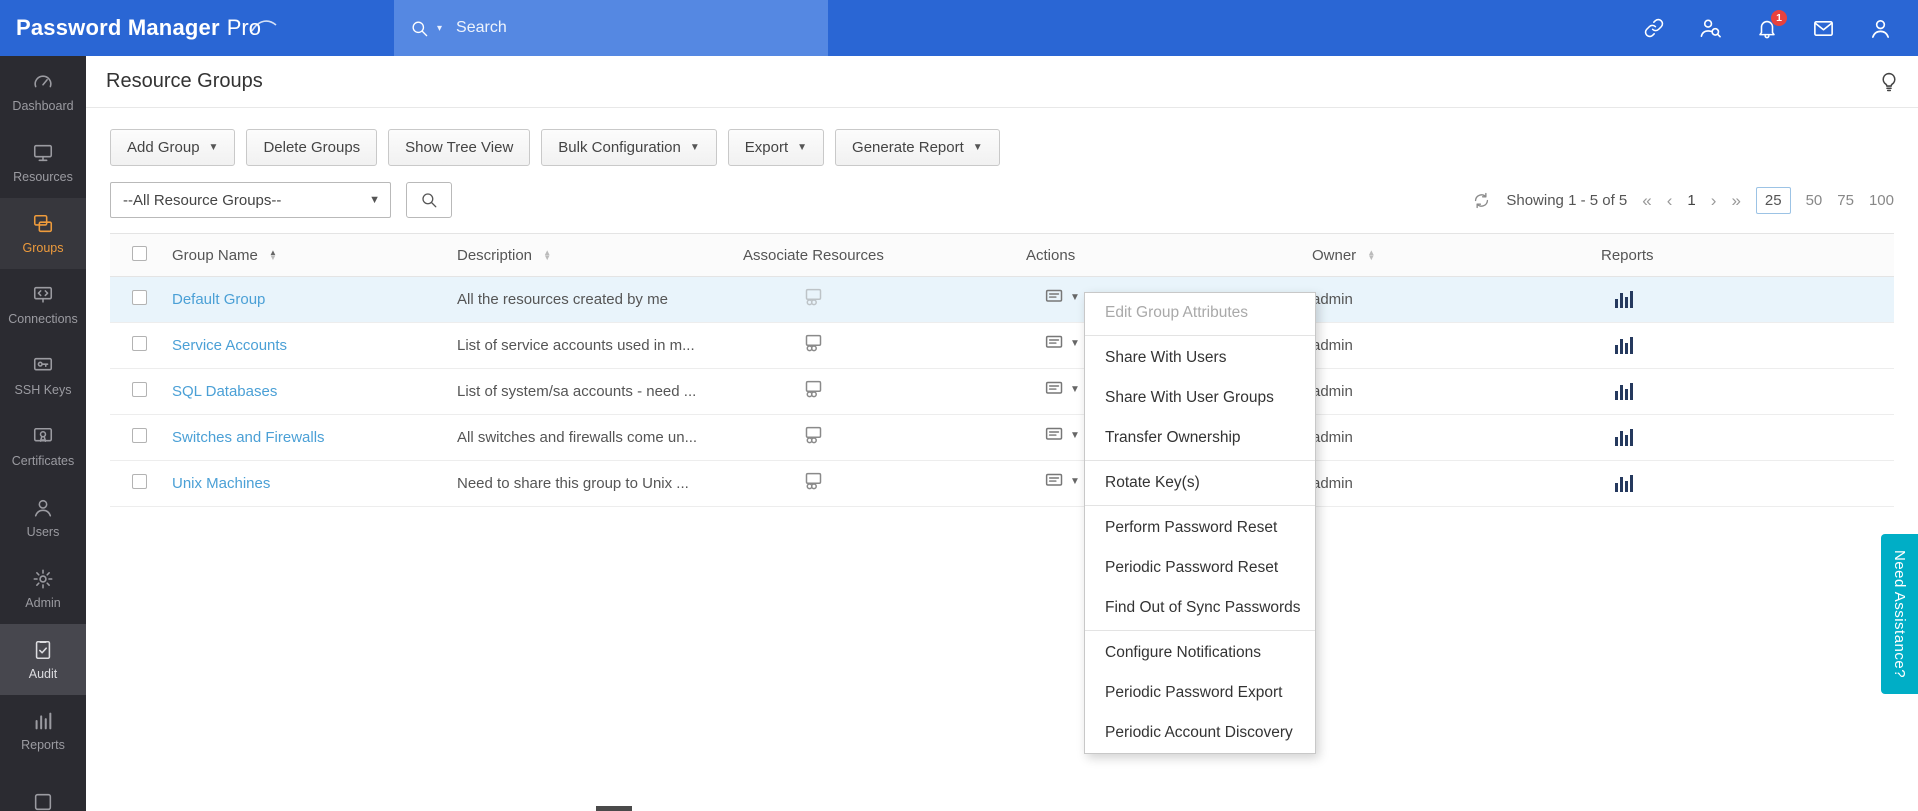  What do you see at coordinates (43, 788) in the screenshot?
I see `sidebar-item-partial` at bounding box center [43, 788].